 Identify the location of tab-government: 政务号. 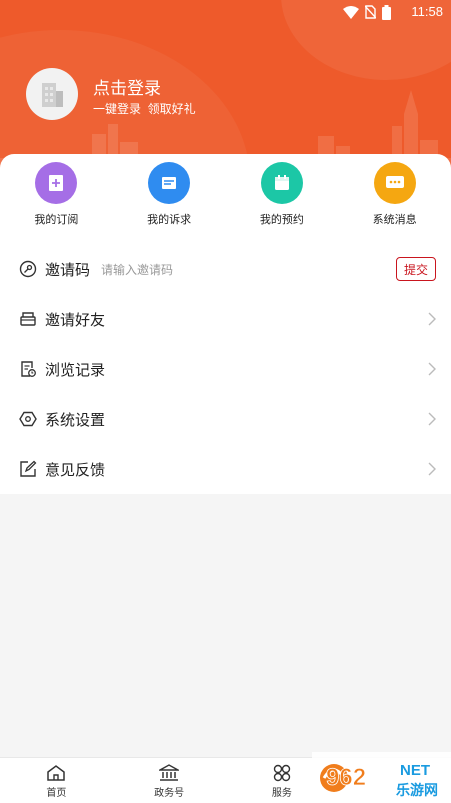
(169, 780).